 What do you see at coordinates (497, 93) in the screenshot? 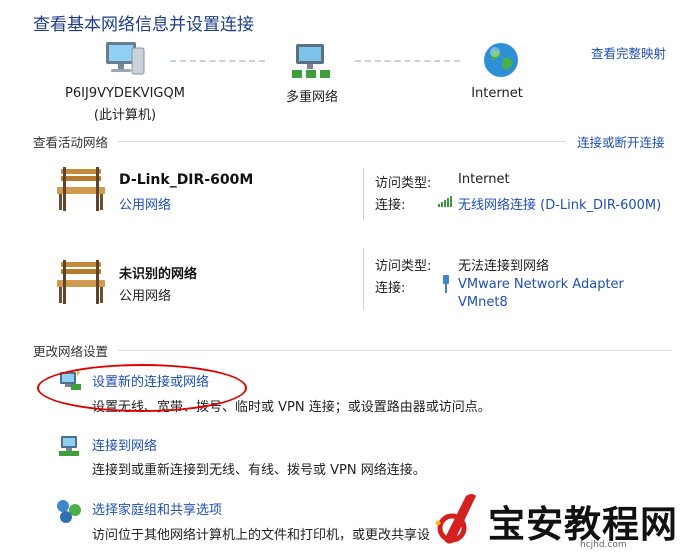
I see `internet-label: Internet` at bounding box center [497, 93].